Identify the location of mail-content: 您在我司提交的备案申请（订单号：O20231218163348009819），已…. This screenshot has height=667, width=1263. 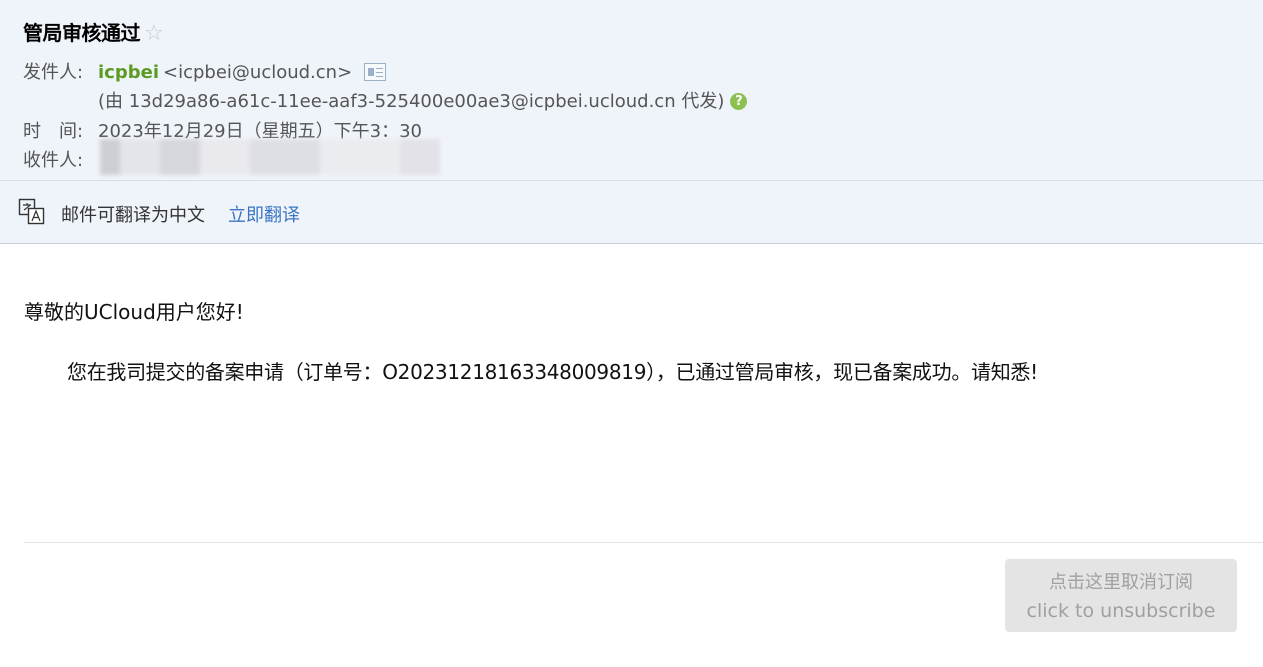
(552, 372).